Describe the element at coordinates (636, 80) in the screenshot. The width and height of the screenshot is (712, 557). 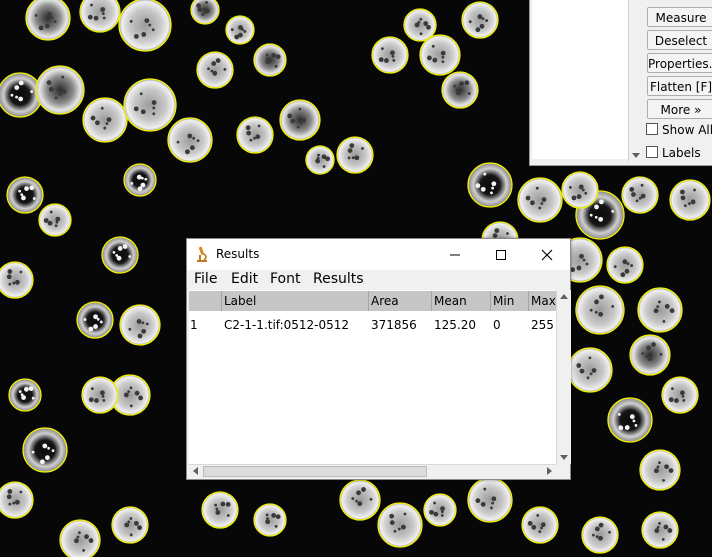
I see `roi-list-scrollbar` at that location.